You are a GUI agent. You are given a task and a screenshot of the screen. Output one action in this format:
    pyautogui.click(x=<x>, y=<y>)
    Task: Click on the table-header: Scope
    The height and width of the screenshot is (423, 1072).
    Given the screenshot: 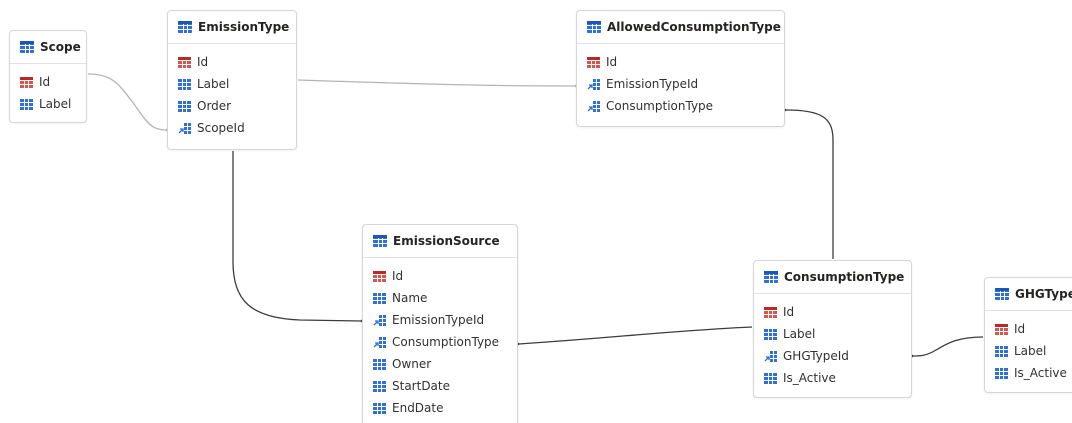 What is the action you would take?
    pyautogui.click(x=48, y=47)
    